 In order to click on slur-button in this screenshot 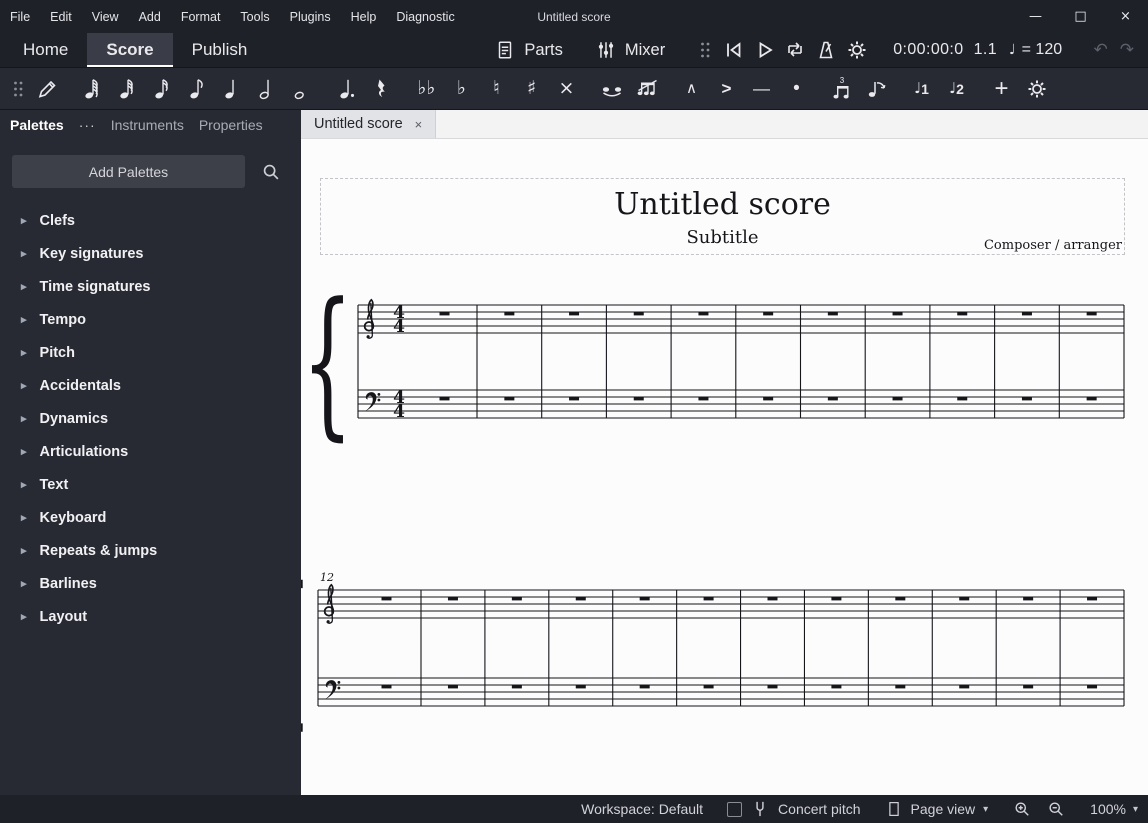, I will do `click(646, 89)`.